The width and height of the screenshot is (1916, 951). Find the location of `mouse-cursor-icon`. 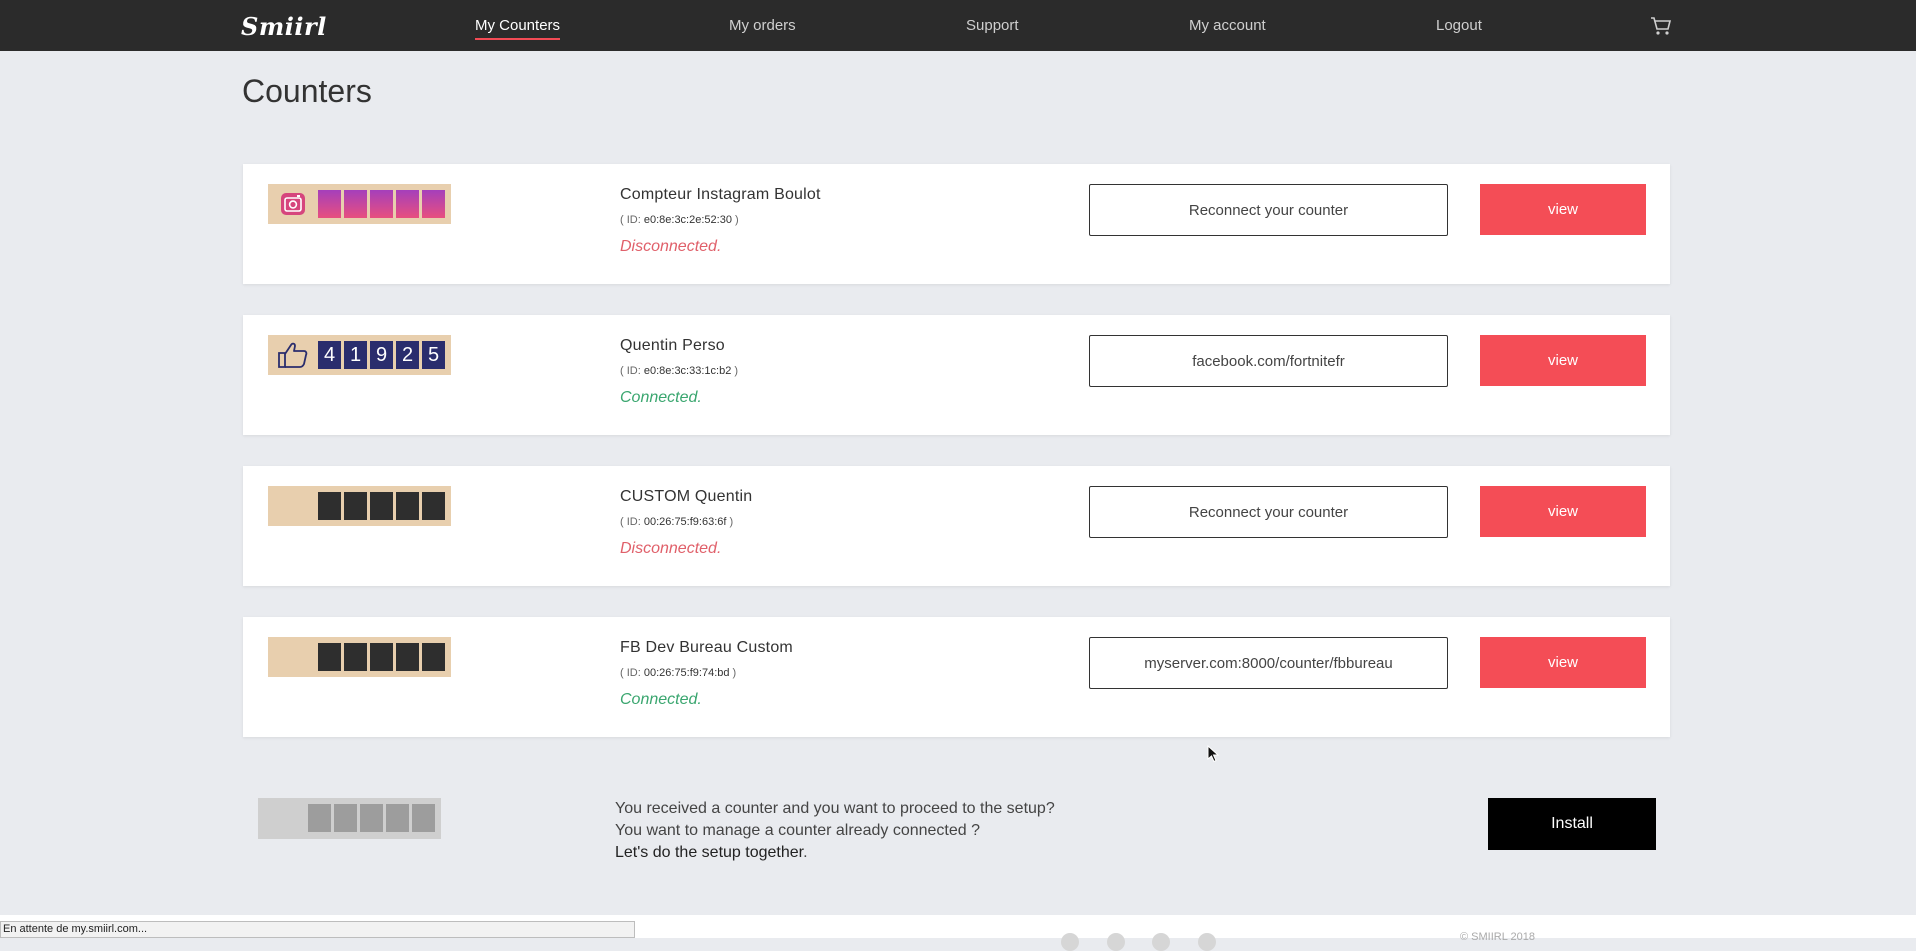

mouse-cursor-icon is located at coordinates (1214, 753).